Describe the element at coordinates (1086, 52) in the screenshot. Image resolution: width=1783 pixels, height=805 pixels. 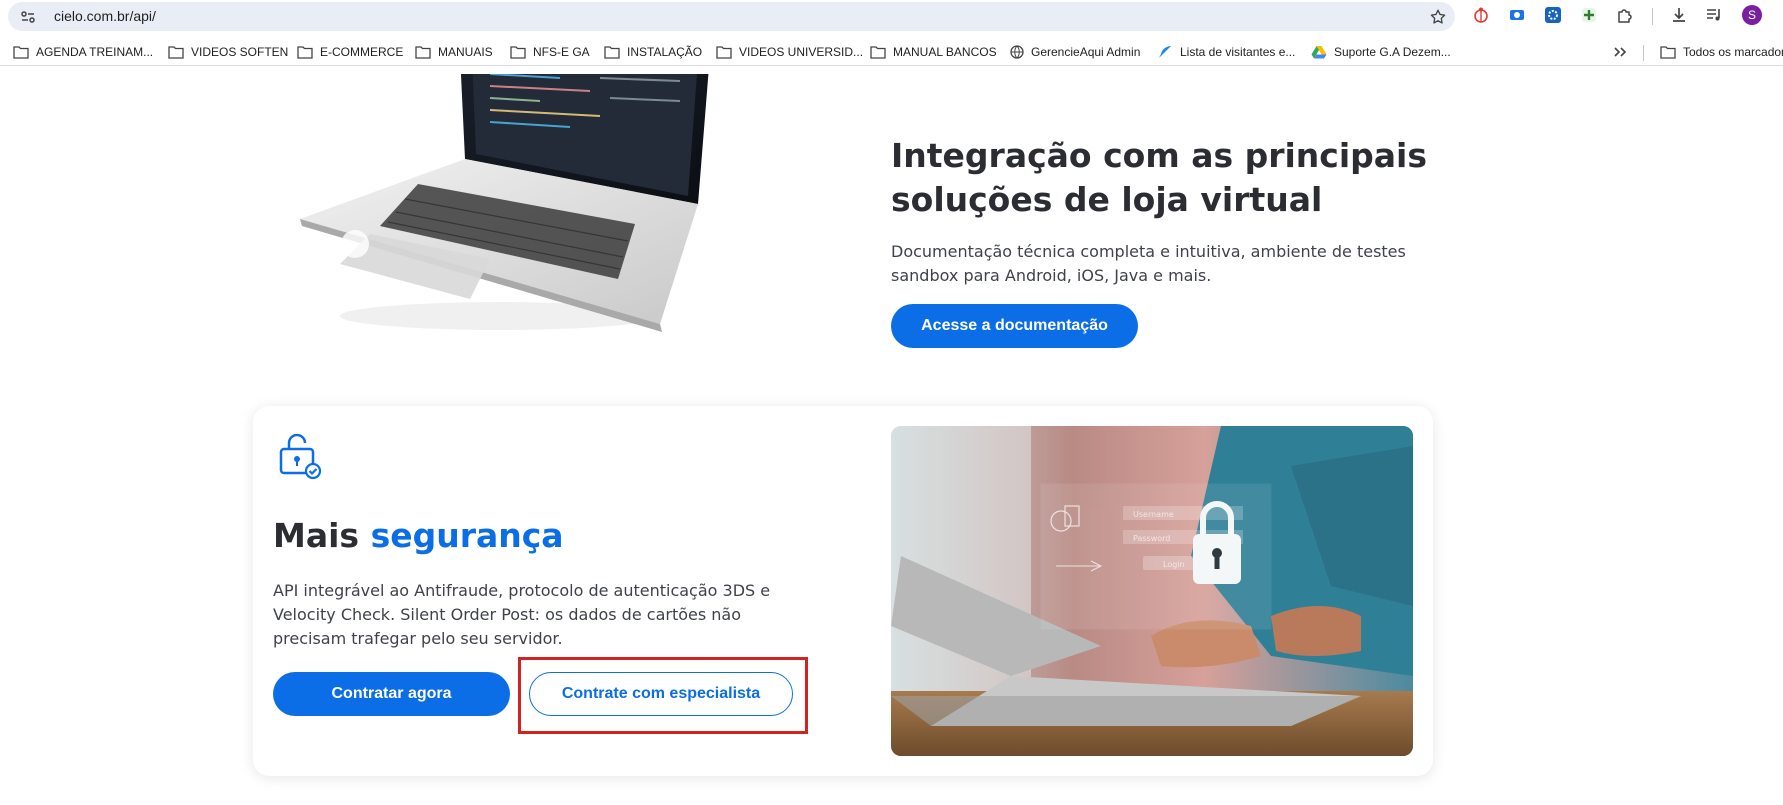
I see `bookmark-label: GerencieAqui Admin` at that location.